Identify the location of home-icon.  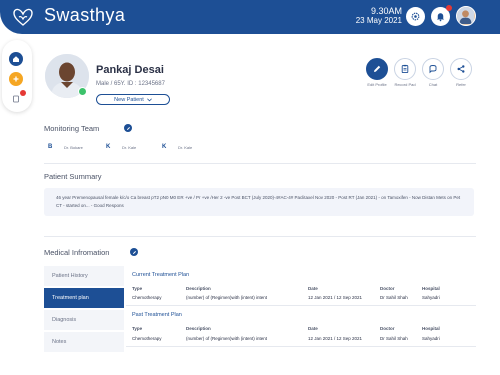
(16, 59).